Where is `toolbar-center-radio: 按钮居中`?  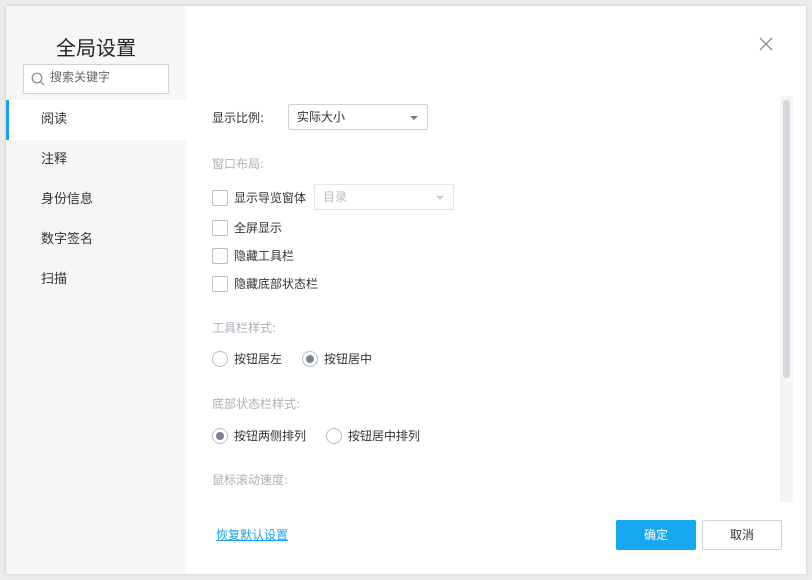
toolbar-center-radio: 按钮居中 is located at coordinates (337, 358).